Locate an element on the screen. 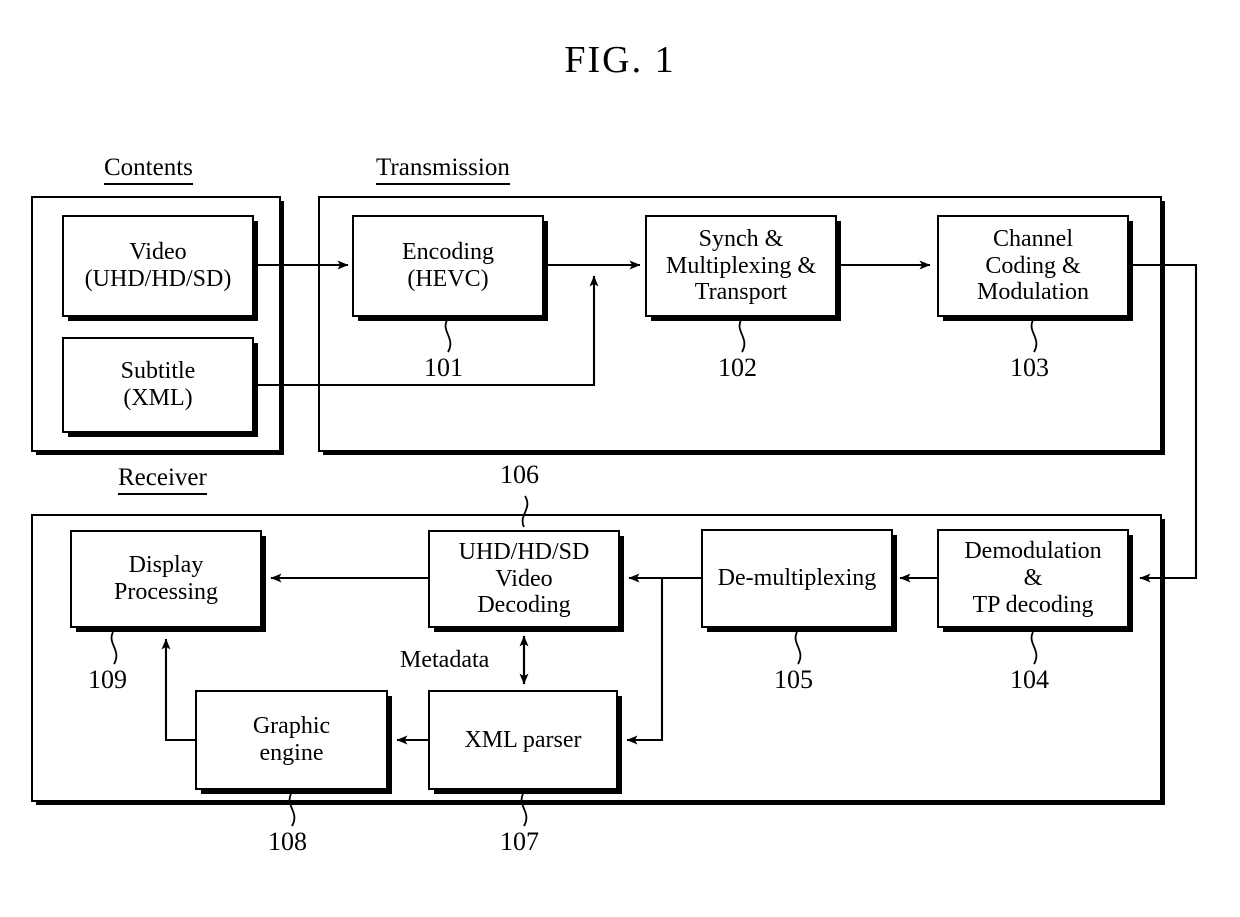 This screenshot has height=917, width=1240. block-video-decoding: UHD/HD/SD Video Decoding is located at coordinates (524, 579).